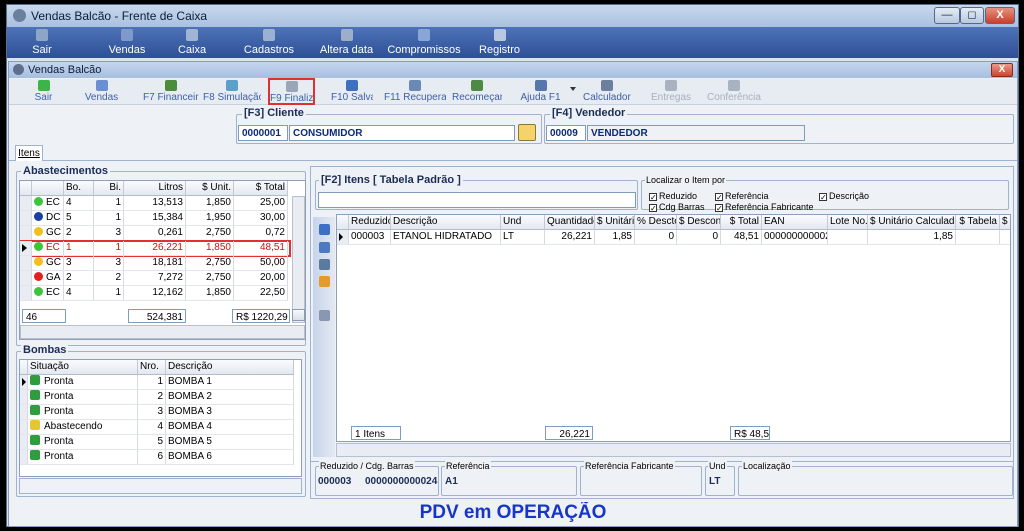 The image size is (1024, 531). I want to click on und-label: Und, so click(717, 466).